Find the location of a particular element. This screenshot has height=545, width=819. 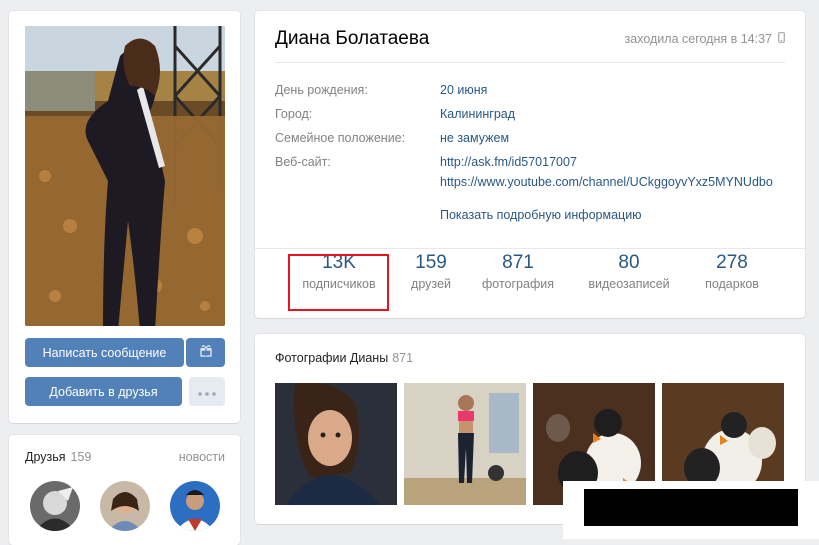

friends-card: Друзья 159 новости is located at coordinates (124, 490).